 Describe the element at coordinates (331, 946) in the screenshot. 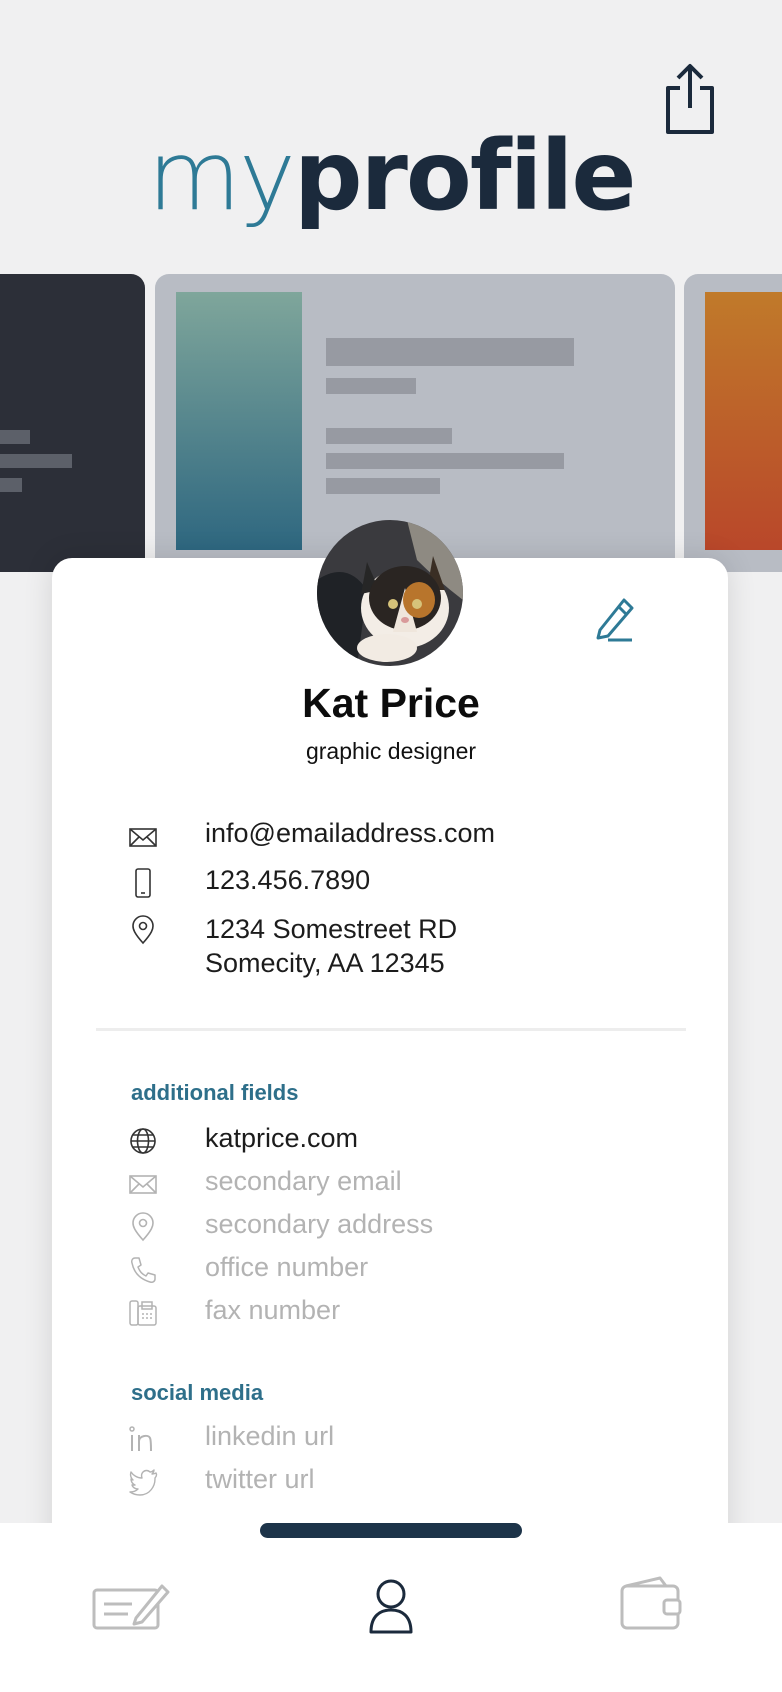

I see `address-field: 1234 Somestreet RD Somecity, AA 12345` at that location.